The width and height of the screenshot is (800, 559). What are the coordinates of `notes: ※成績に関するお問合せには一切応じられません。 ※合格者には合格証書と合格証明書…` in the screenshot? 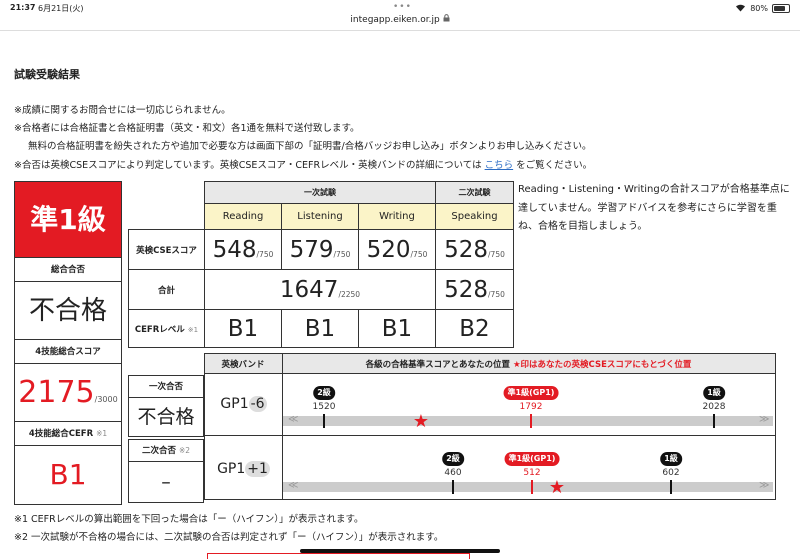 It's located at (303, 138).